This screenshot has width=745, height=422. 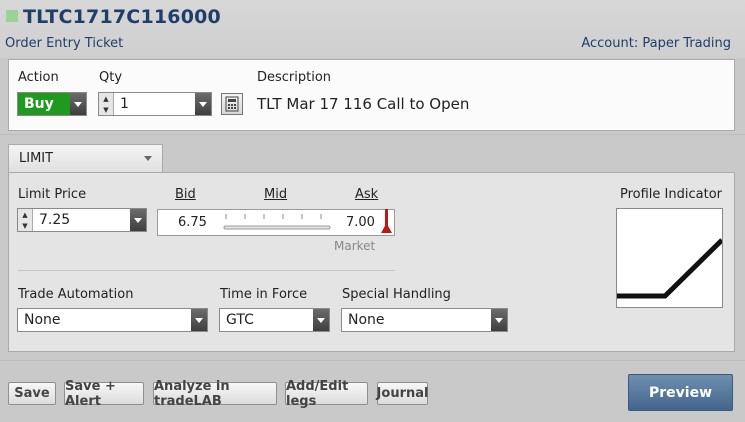 I want to click on bid-value: 6.75, so click(x=192, y=222).